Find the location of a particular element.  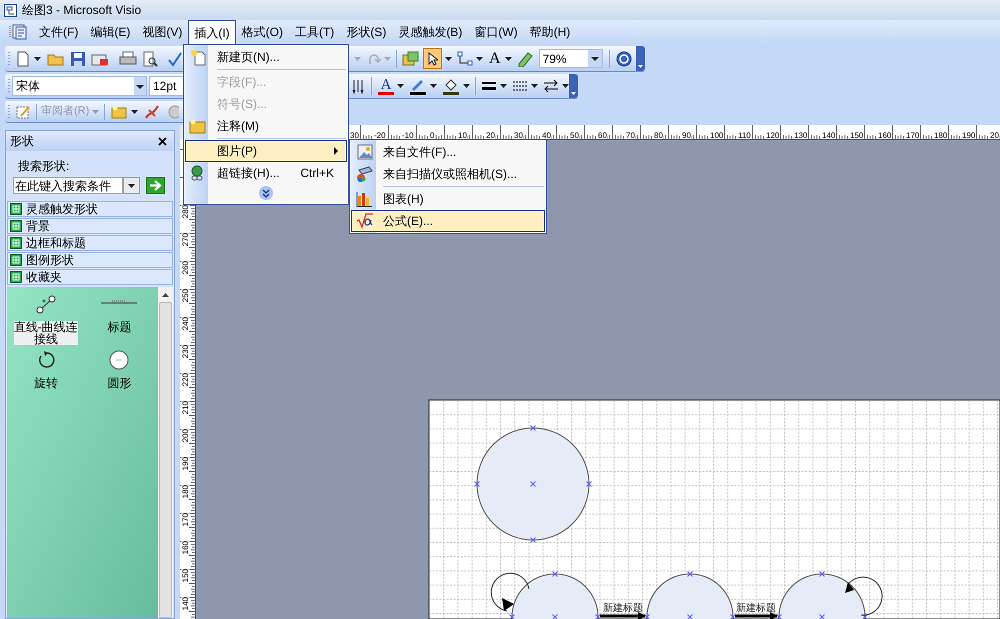

pointer-icon is located at coordinates (433, 59).